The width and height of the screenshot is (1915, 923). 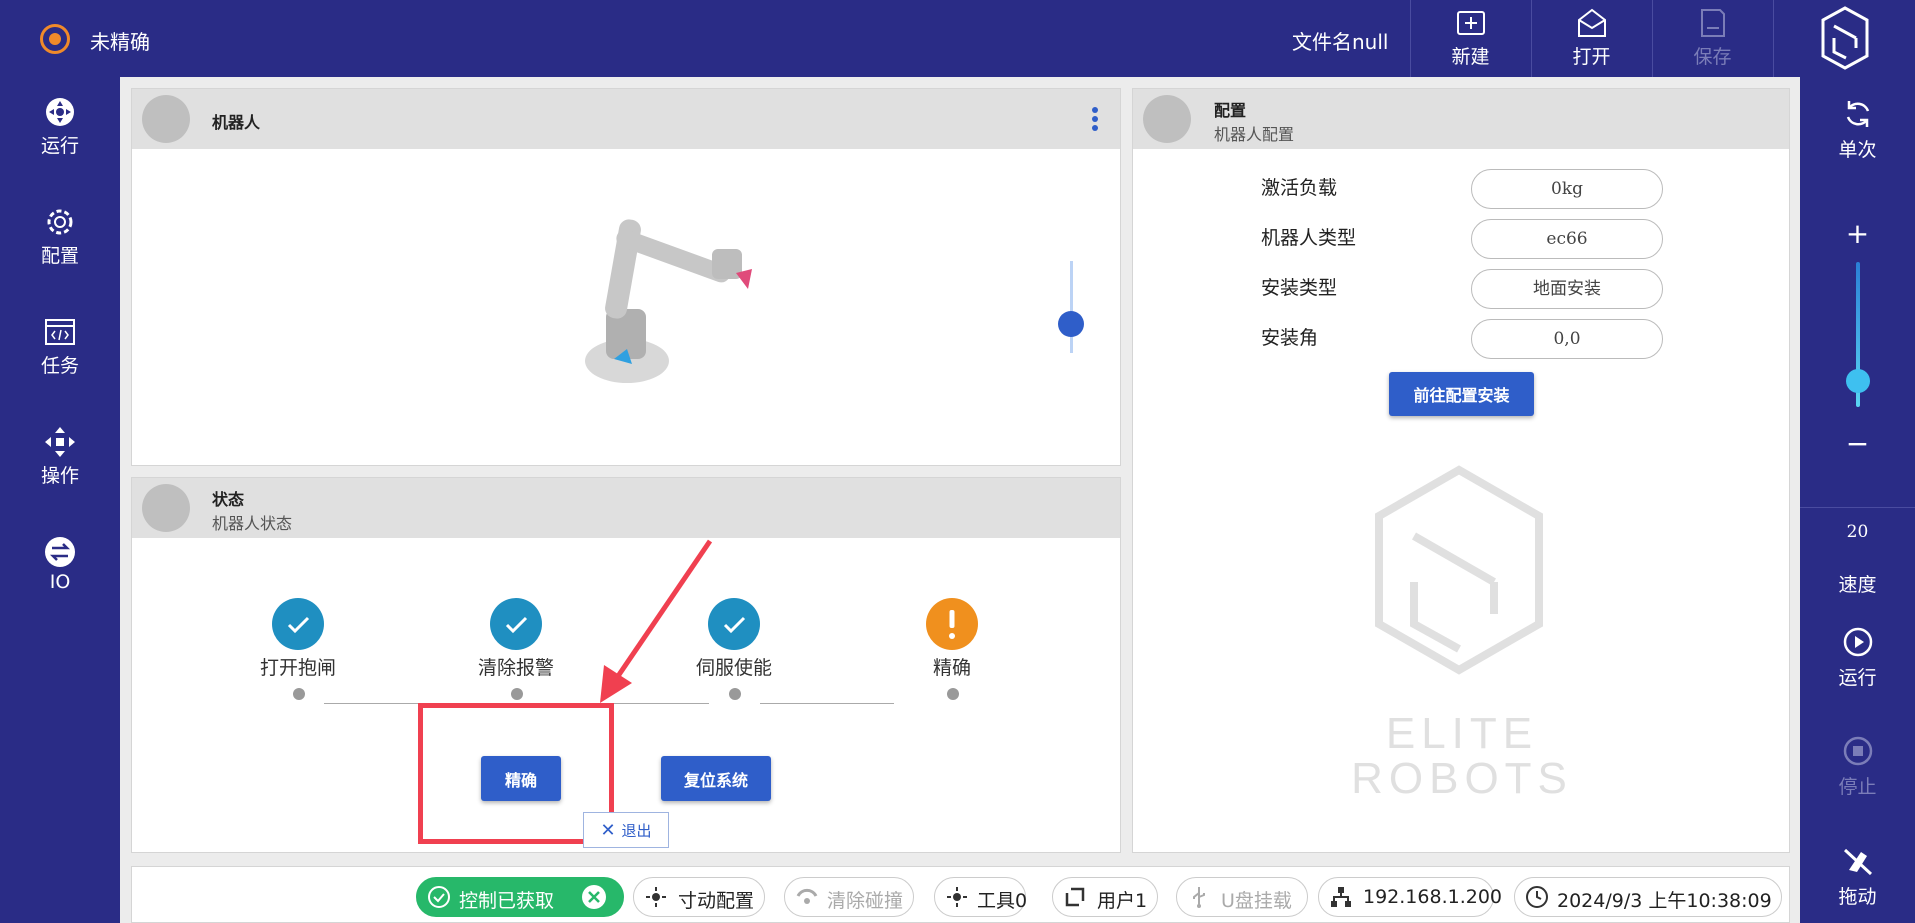 I want to click on clear-collision-chip: 清除碰撞, so click(x=849, y=897).